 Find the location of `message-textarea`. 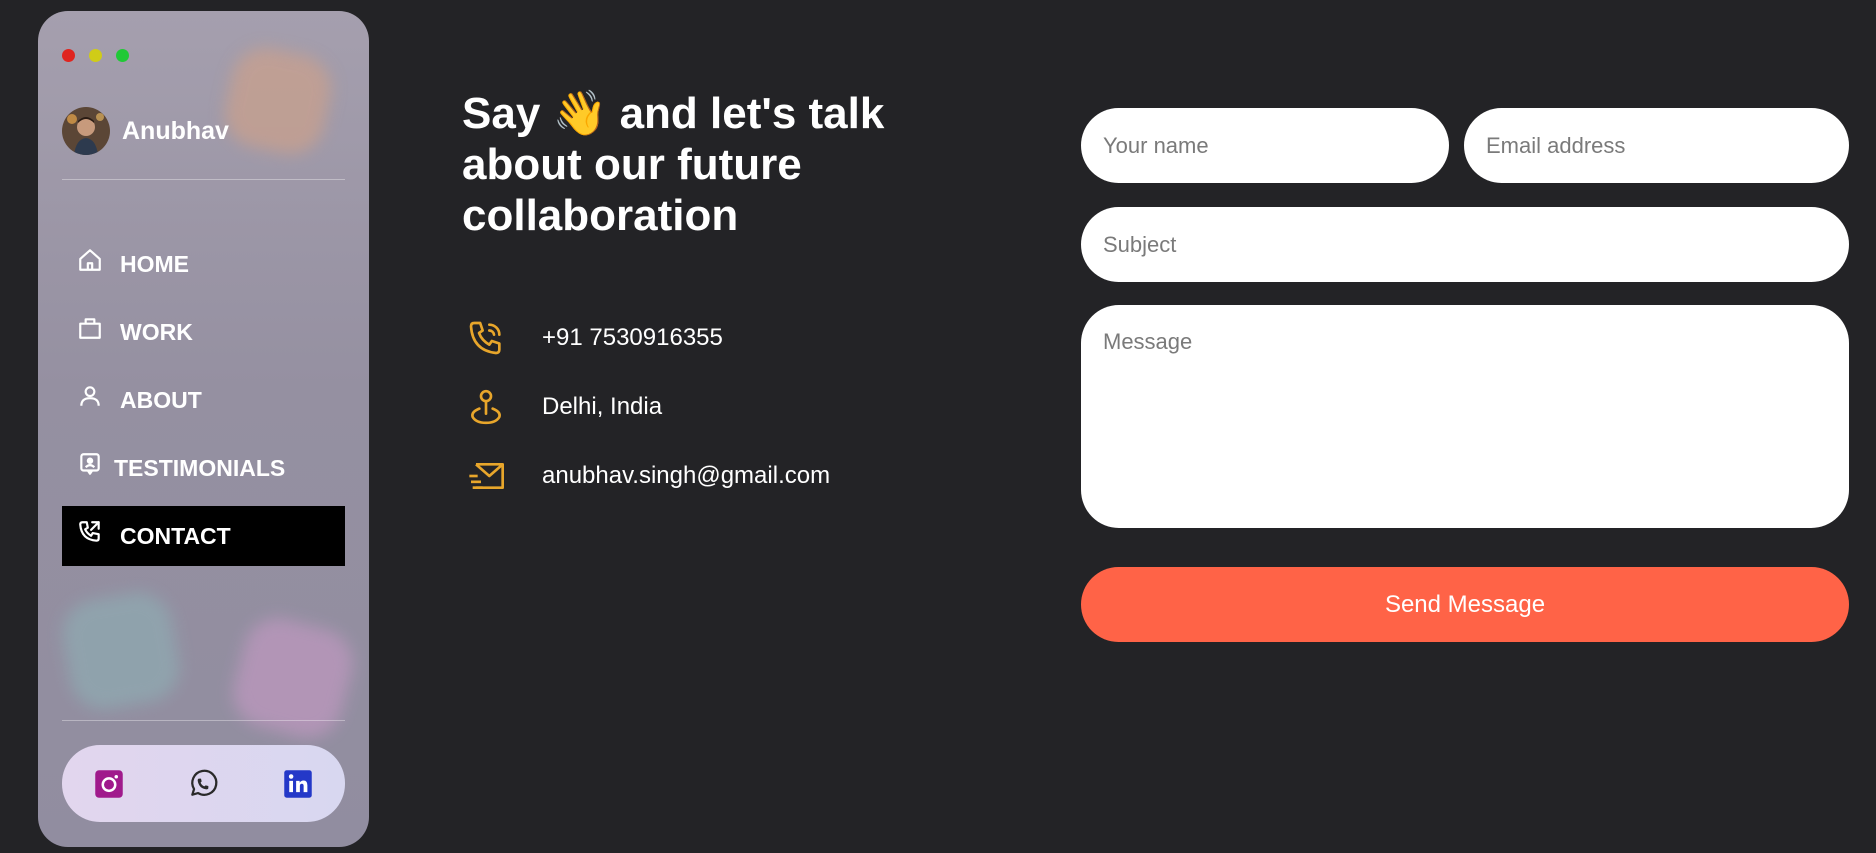

message-textarea is located at coordinates (1465, 416).